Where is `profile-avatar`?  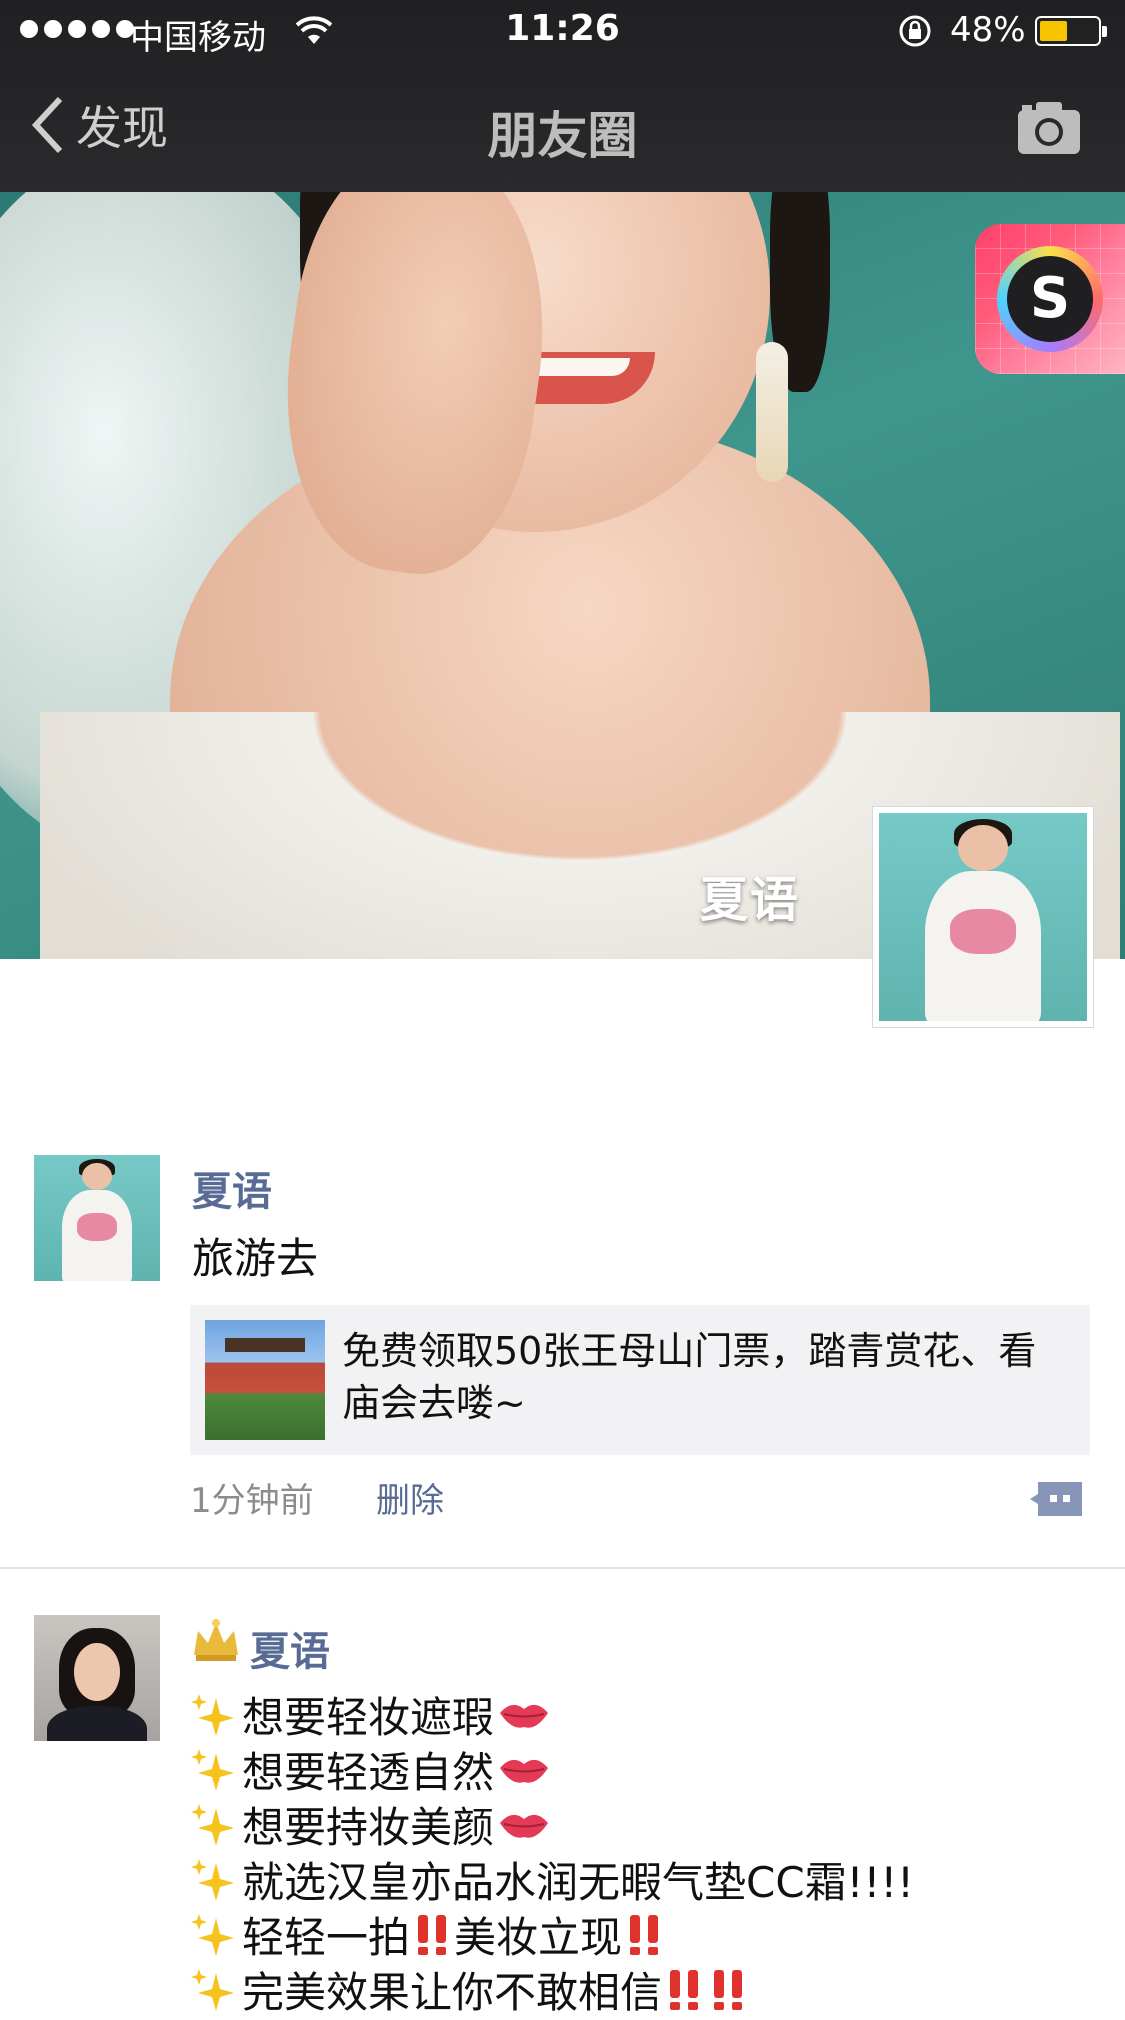 profile-avatar is located at coordinates (983, 917).